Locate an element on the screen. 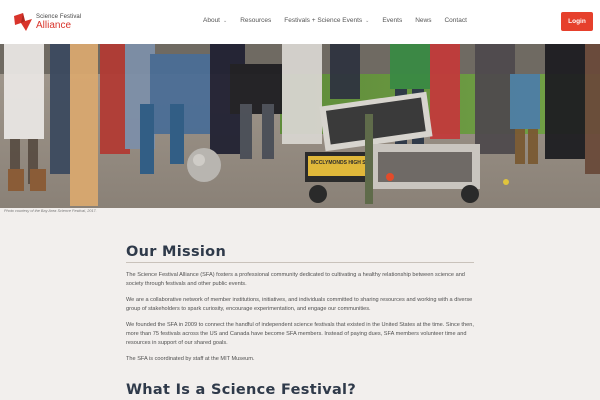 The height and width of the screenshot is (400, 600). nav-label: News is located at coordinates (423, 20).